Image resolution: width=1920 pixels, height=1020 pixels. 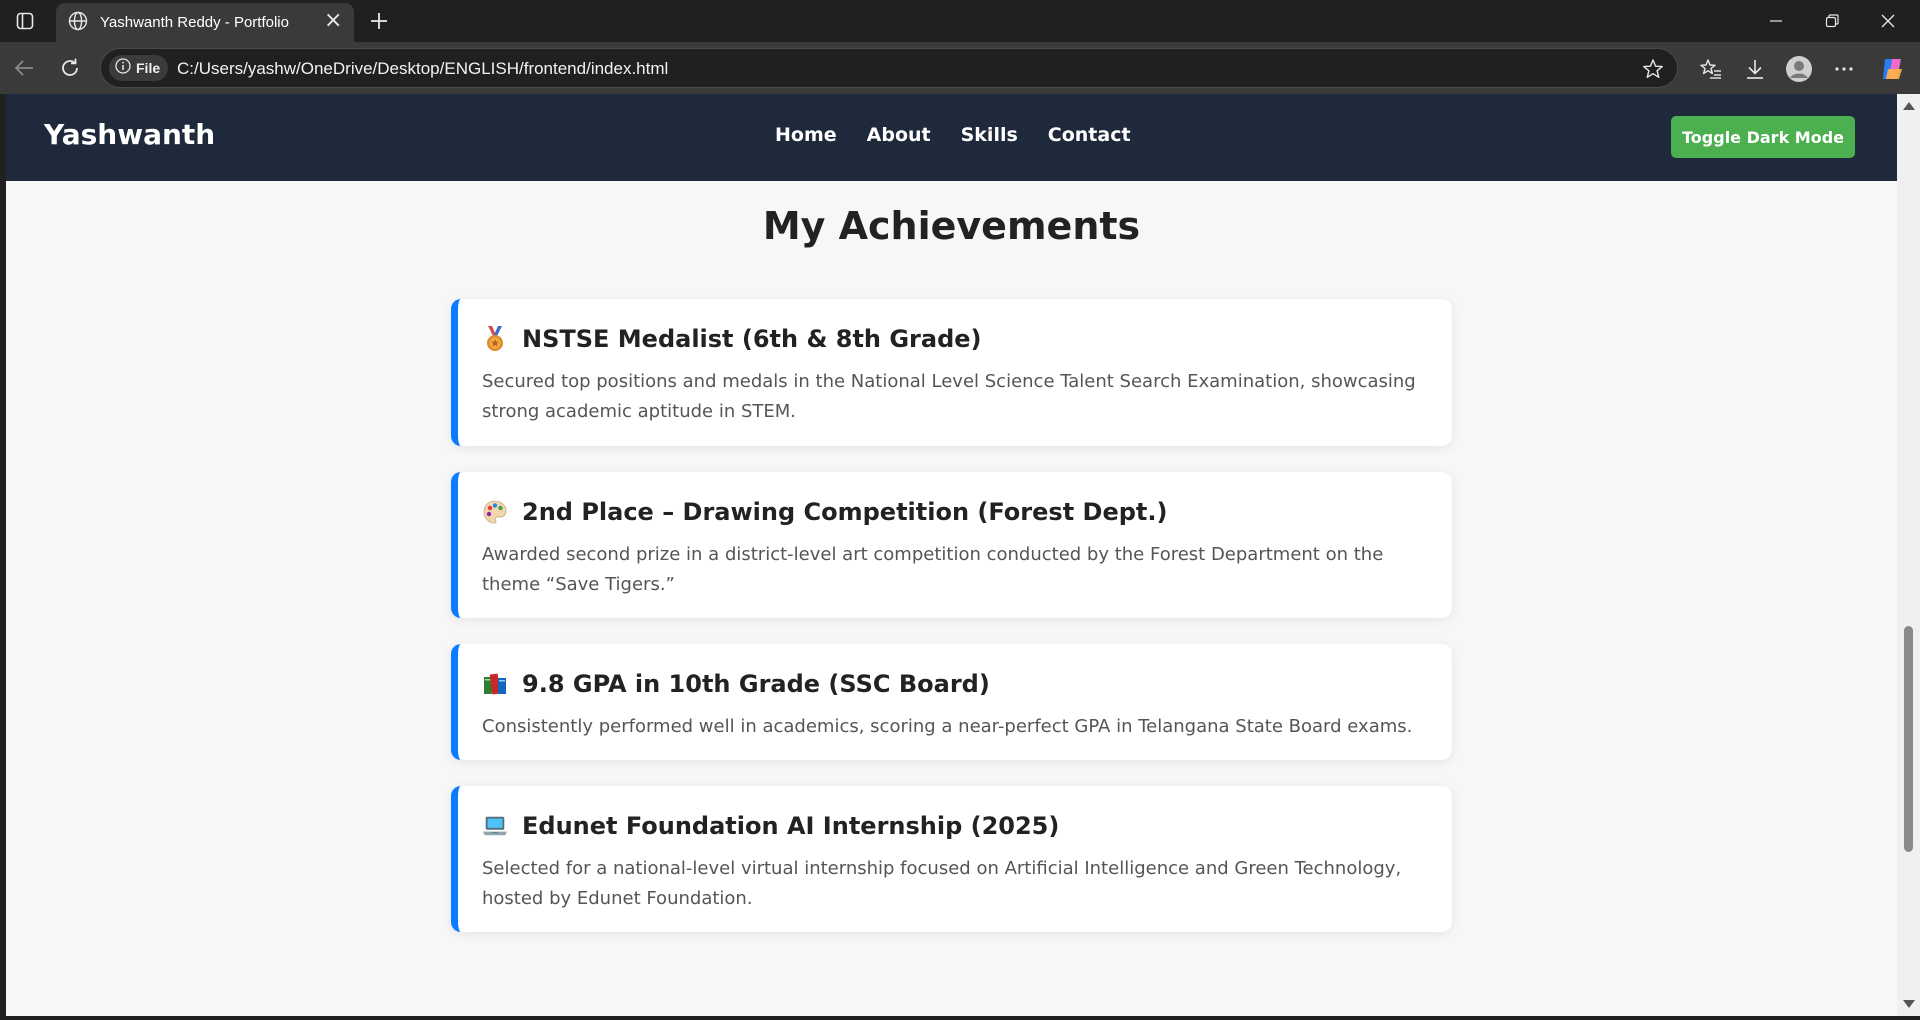 I want to click on browser-tab-active: Yashwanth Reddy - Portfolio ×, so click(x=205, y=22).